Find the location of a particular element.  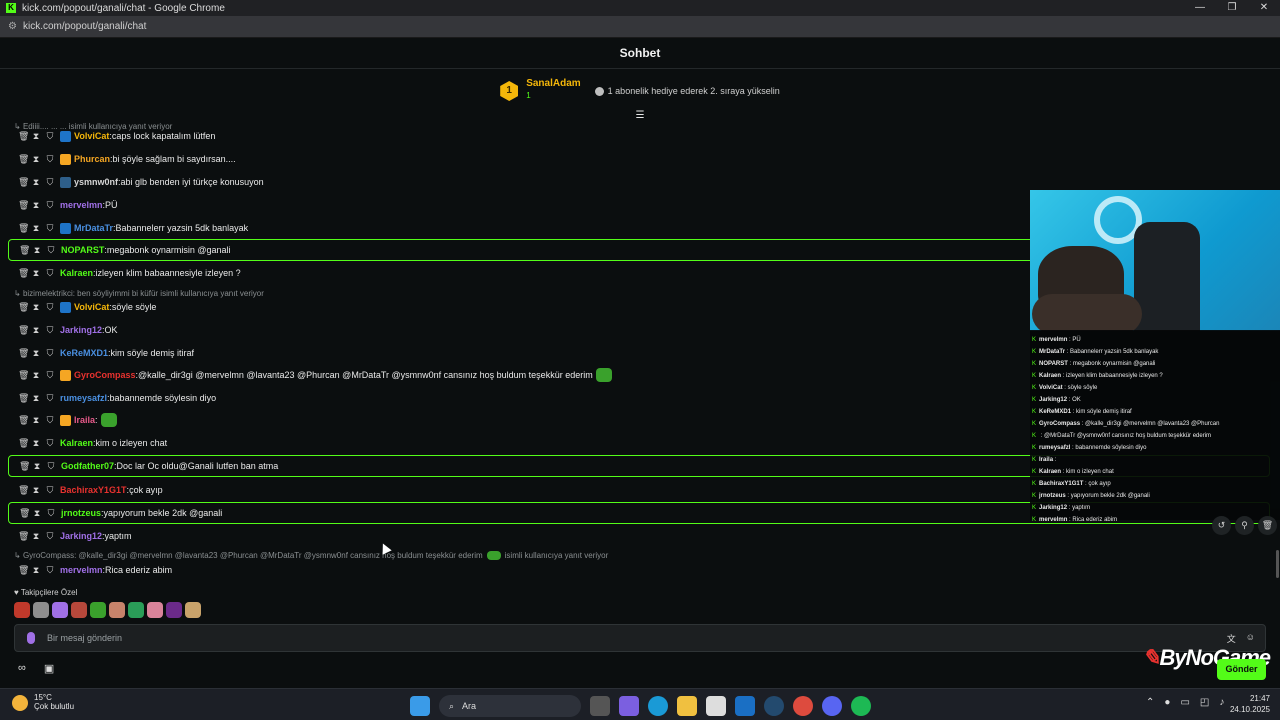

taskbar-search: ⌕ Ara is located at coordinates (510, 706).